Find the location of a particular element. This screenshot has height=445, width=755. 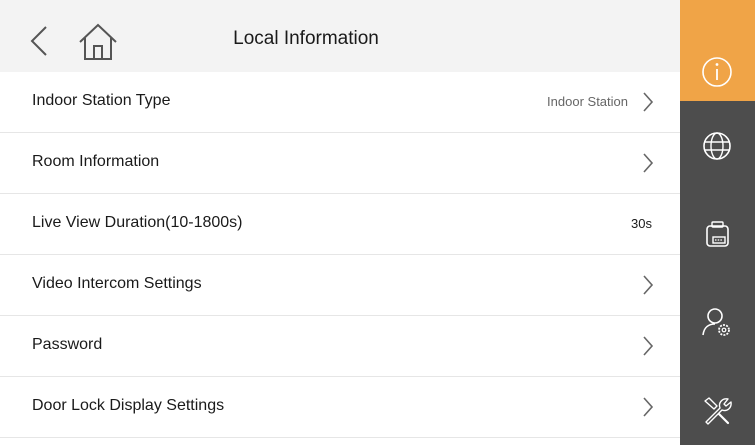

row-password: Password is located at coordinates (340, 346).